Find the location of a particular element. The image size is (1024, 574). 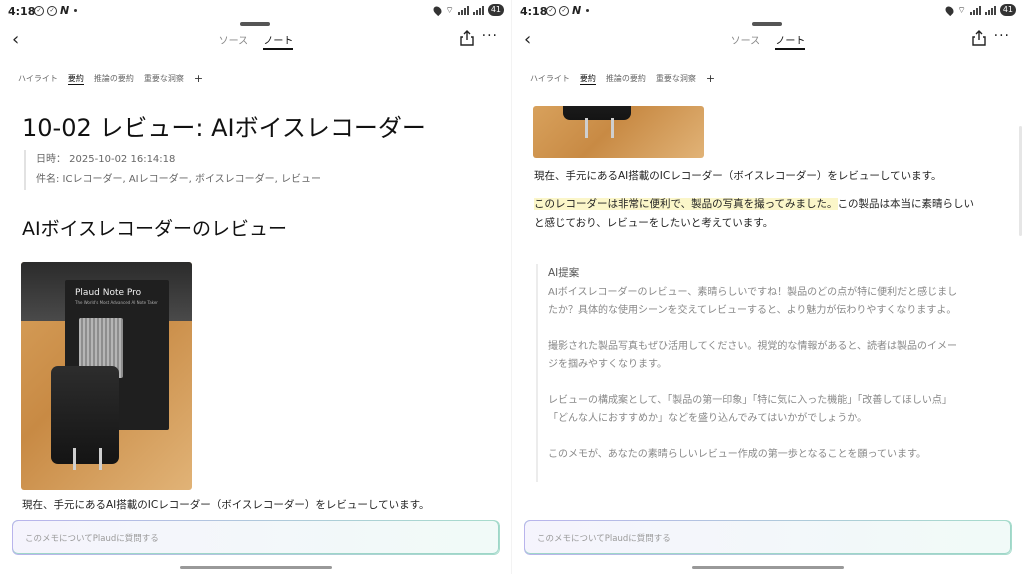

ai-suggestion-title: AI提案 is located at coordinates (564, 273).